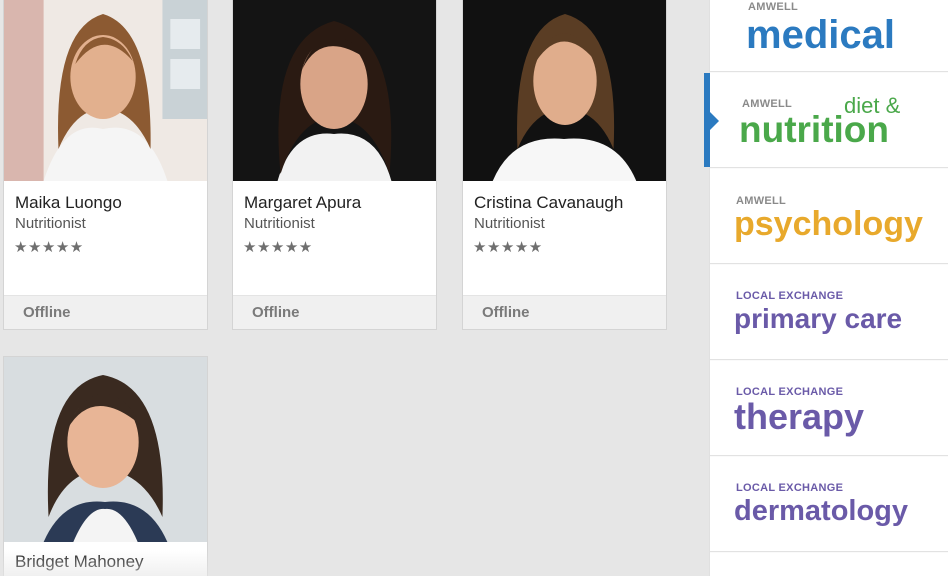 This screenshot has height=576, width=948. I want to click on service-brand: AMWELL, so click(773, 7).